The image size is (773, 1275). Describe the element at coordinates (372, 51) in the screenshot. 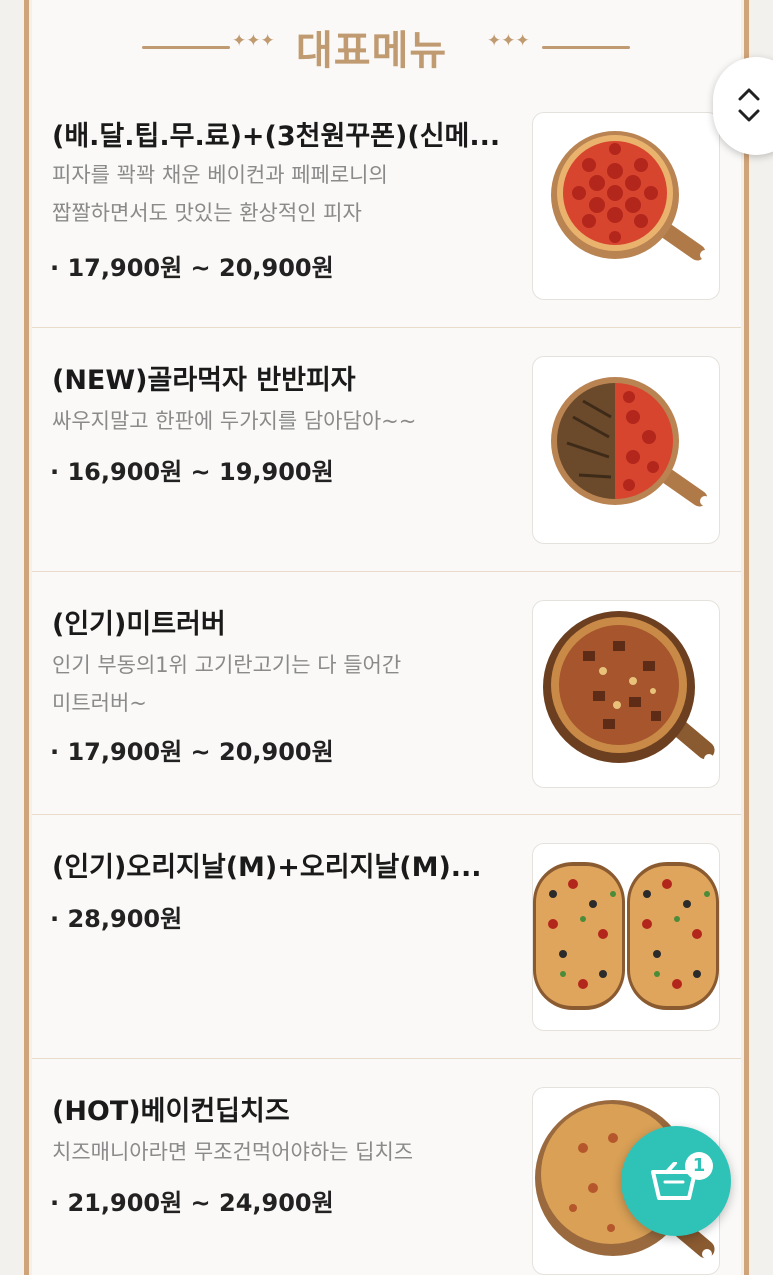

I see `section-title: 대표메뉴` at that location.